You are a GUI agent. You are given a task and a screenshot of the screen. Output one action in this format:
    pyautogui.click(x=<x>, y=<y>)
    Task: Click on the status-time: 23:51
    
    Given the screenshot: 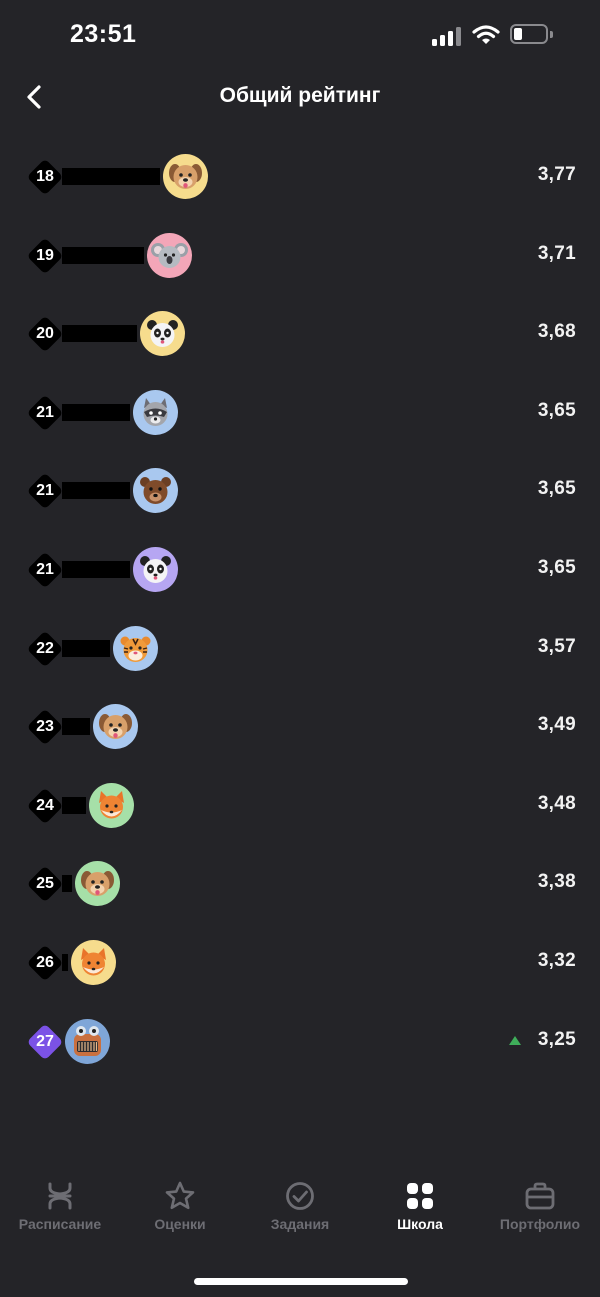 What is the action you would take?
    pyautogui.click(x=103, y=34)
    